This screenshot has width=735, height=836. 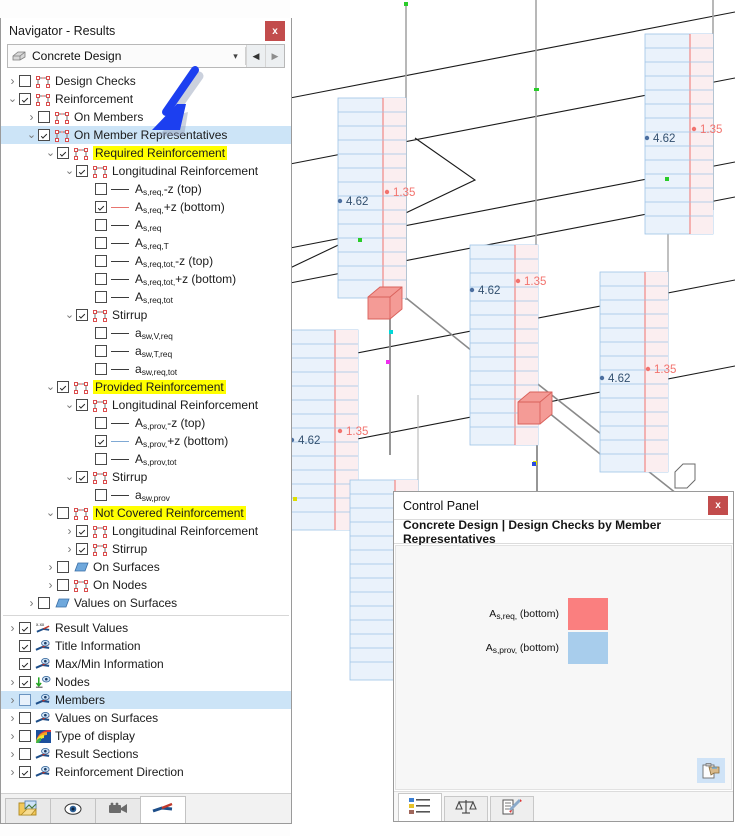 I want to click on checkbox-as-req-t, so click(x=101, y=243).